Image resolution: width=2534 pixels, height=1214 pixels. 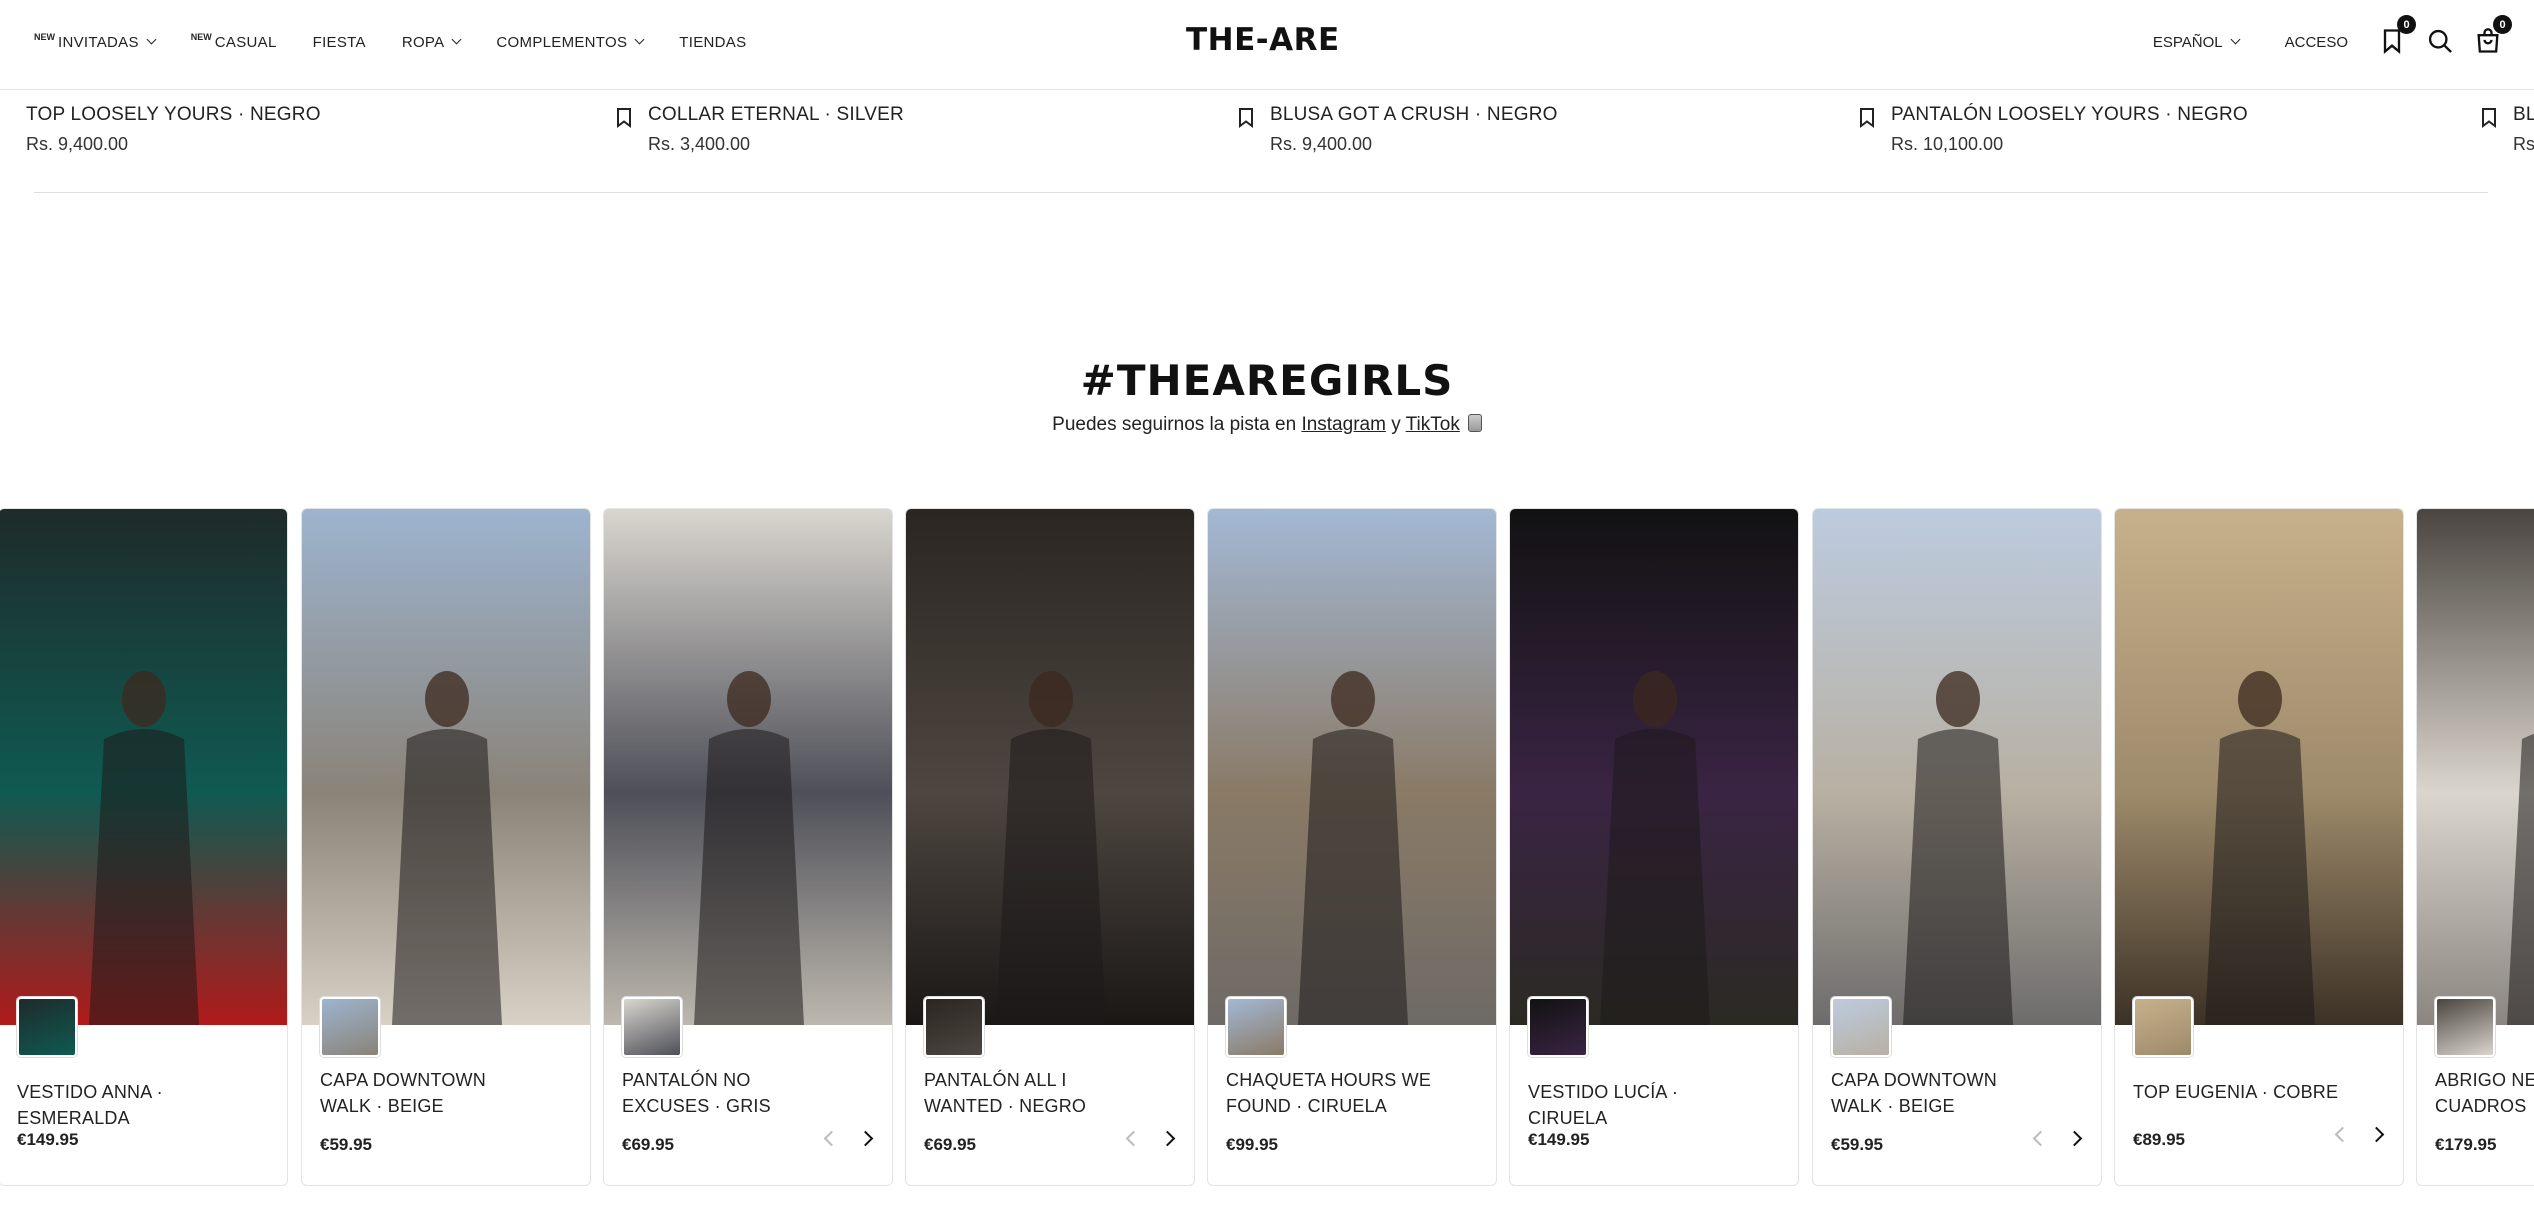 I want to click on strip-product: BL Rs, so click(x=2523, y=129).